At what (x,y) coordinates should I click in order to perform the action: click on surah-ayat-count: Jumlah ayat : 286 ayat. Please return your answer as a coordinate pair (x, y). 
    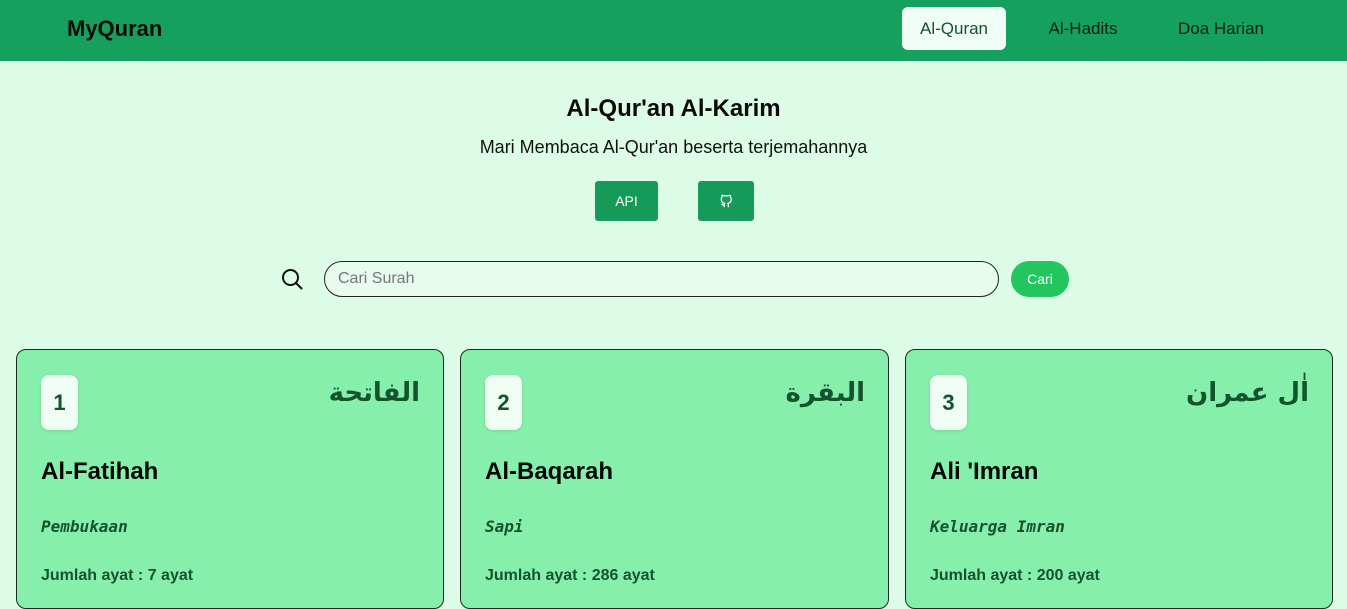
    Looking at the image, I should click on (570, 575).